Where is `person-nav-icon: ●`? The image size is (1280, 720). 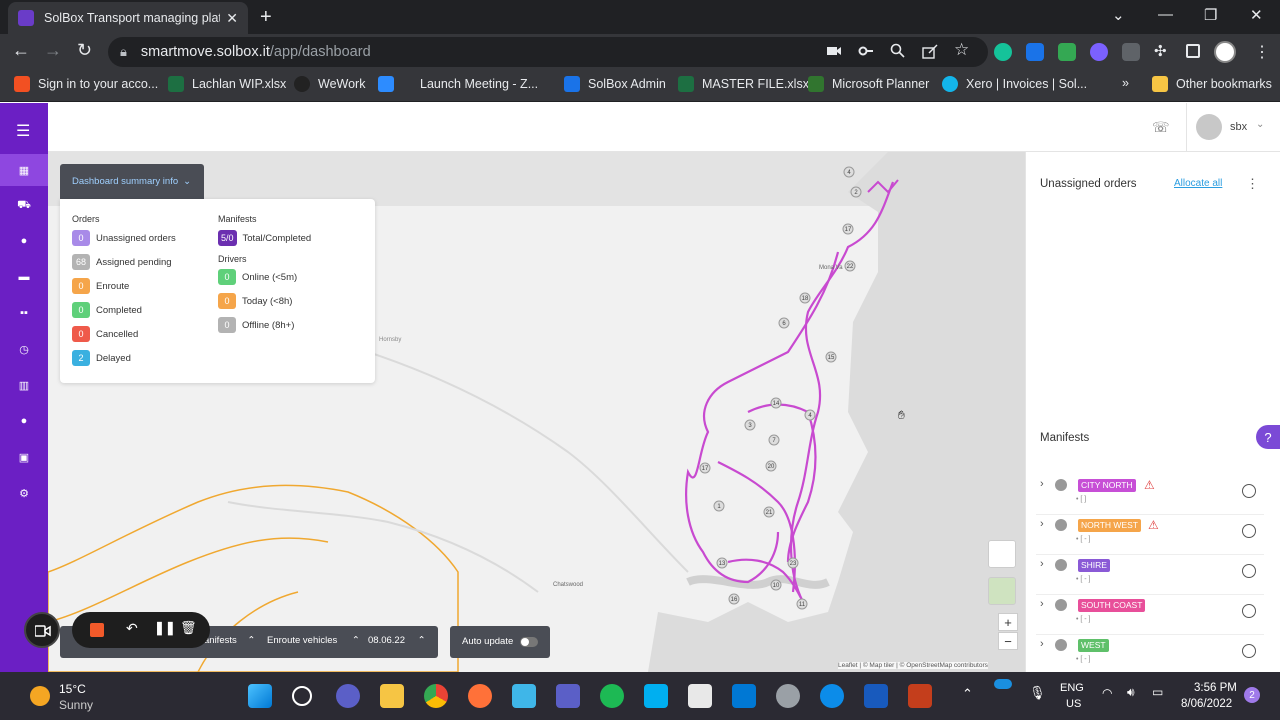
person-nav-icon: ● is located at coordinates (24, 421).